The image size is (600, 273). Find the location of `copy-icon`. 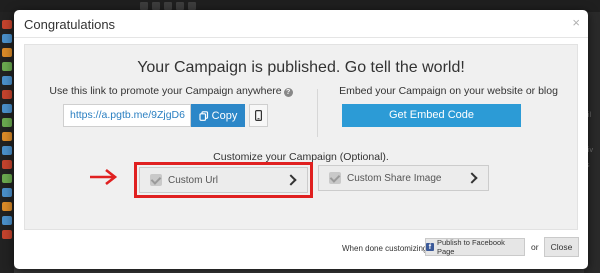

copy-icon is located at coordinates (203, 115).